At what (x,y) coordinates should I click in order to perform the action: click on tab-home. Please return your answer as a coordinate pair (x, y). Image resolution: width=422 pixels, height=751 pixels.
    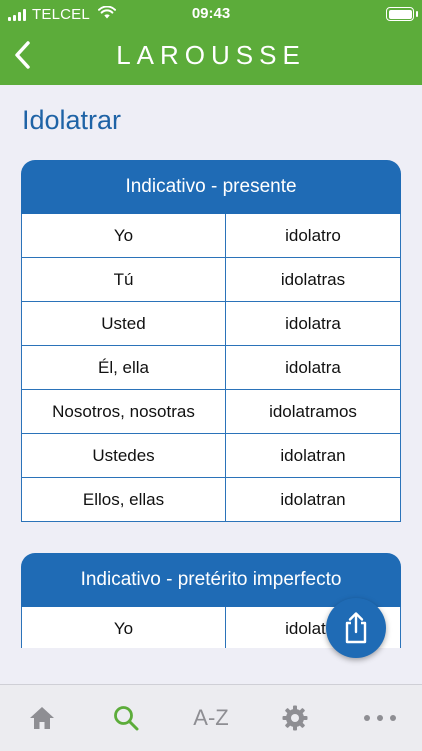
    Looking at the image, I should click on (42, 718).